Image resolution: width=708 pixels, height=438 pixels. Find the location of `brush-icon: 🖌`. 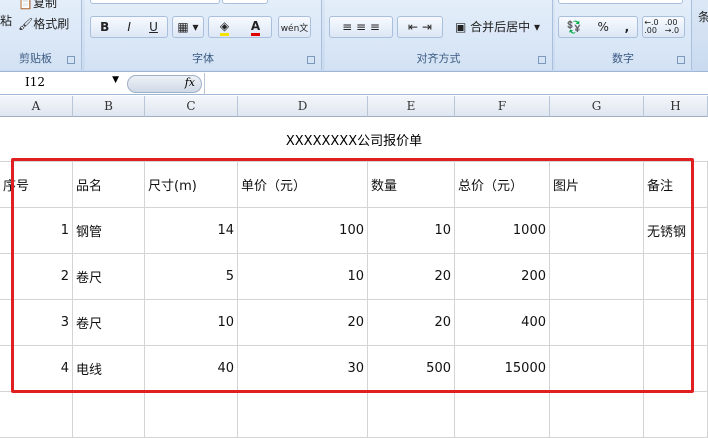

brush-icon: 🖌 is located at coordinates (26, 24).